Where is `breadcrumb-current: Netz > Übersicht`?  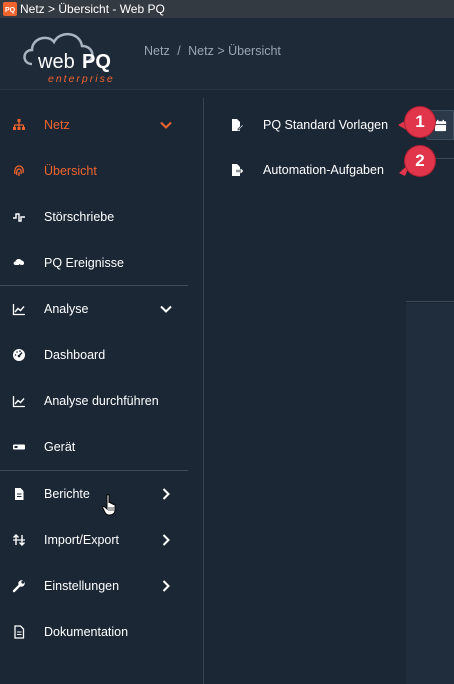 breadcrumb-current: Netz > Übersicht is located at coordinates (234, 51).